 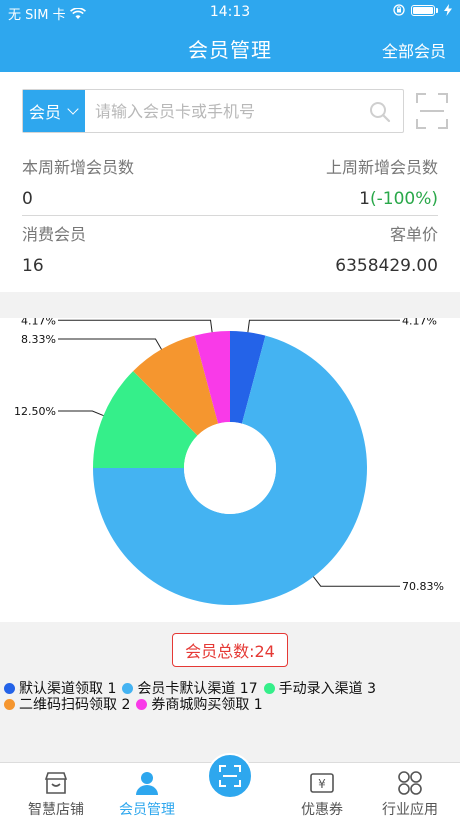 I want to click on user-icon, so click(x=147, y=783).